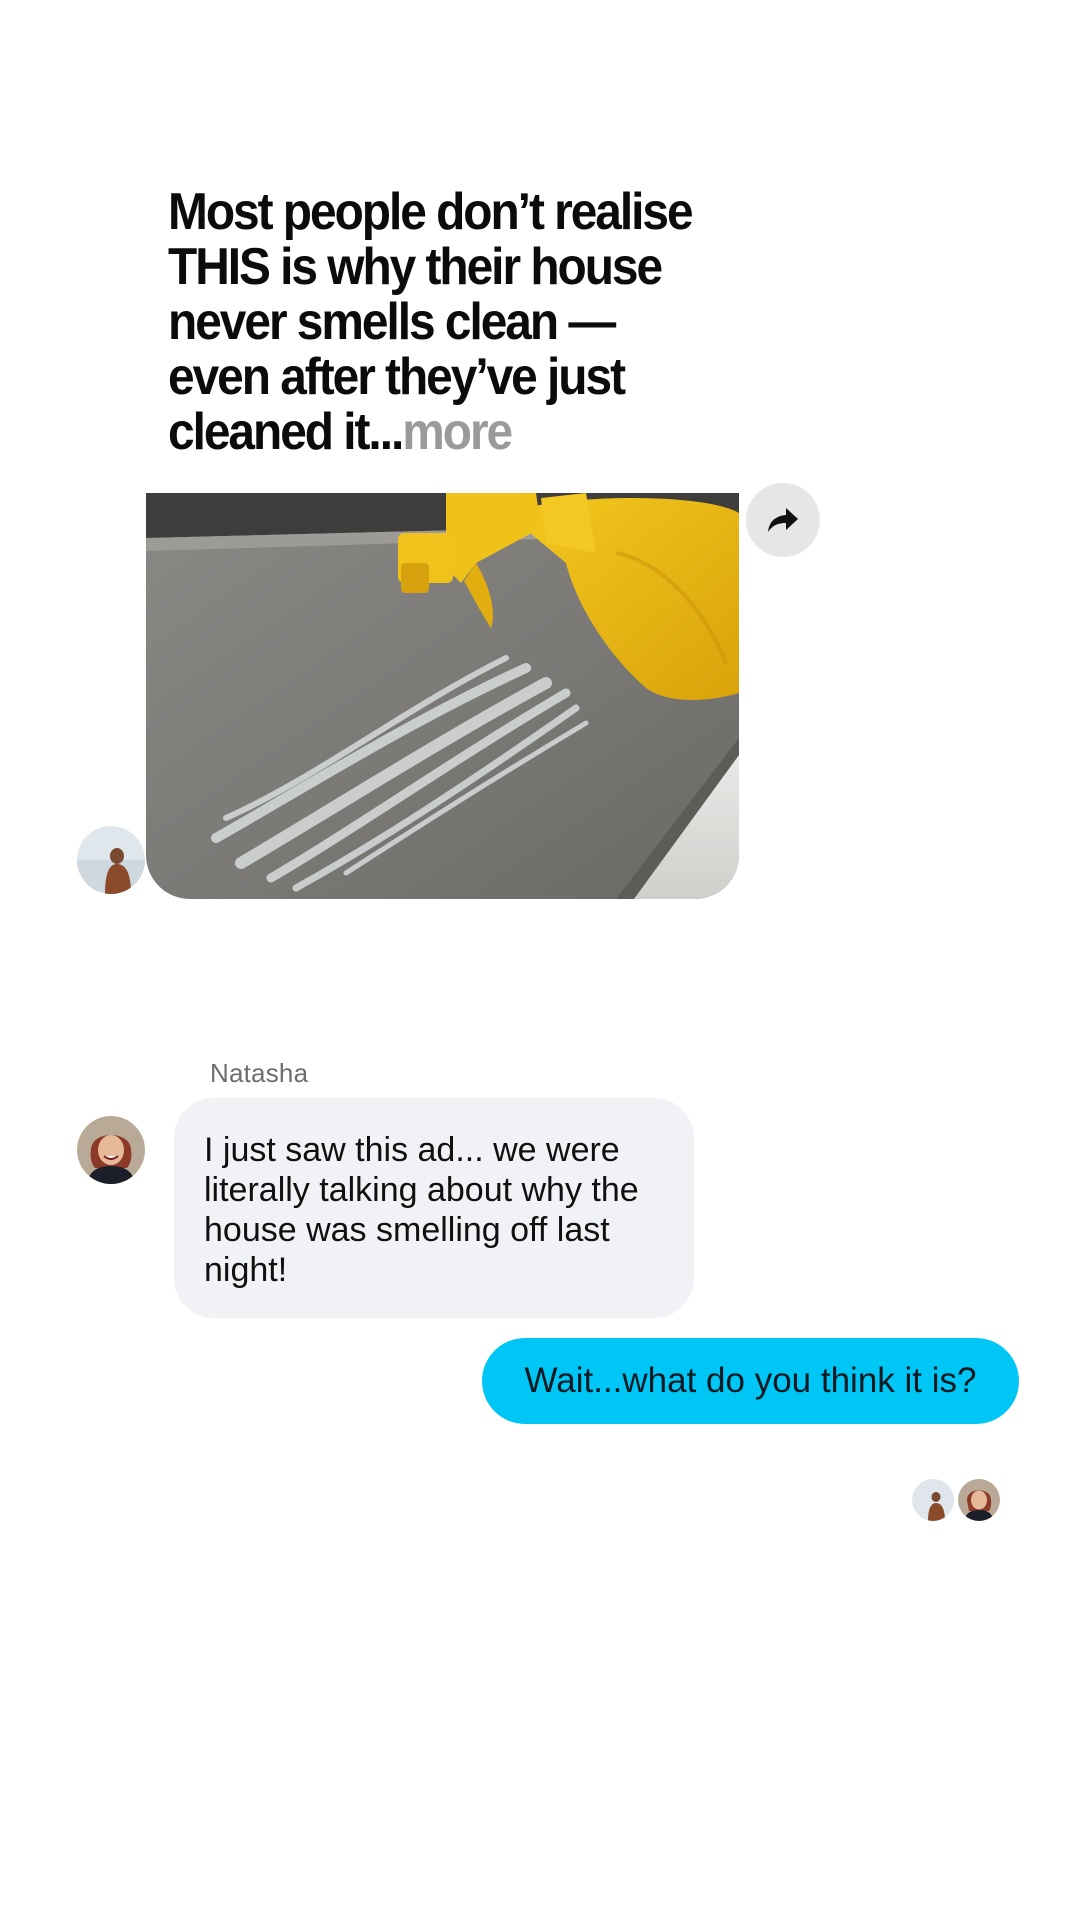 This screenshot has width=1080, height=1920. I want to click on share-forward-icon, so click(783, 520).